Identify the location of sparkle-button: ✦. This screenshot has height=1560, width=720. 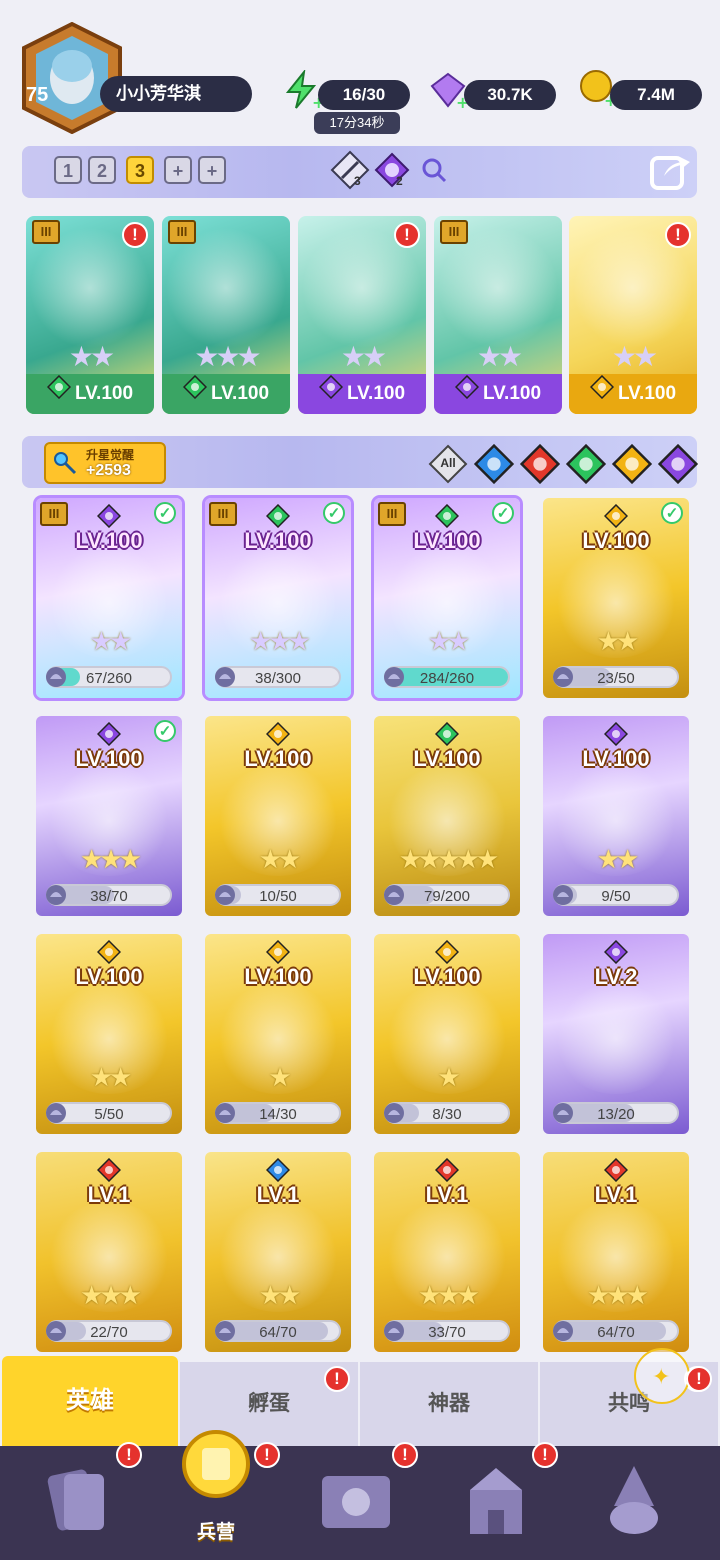
(662, 1376).